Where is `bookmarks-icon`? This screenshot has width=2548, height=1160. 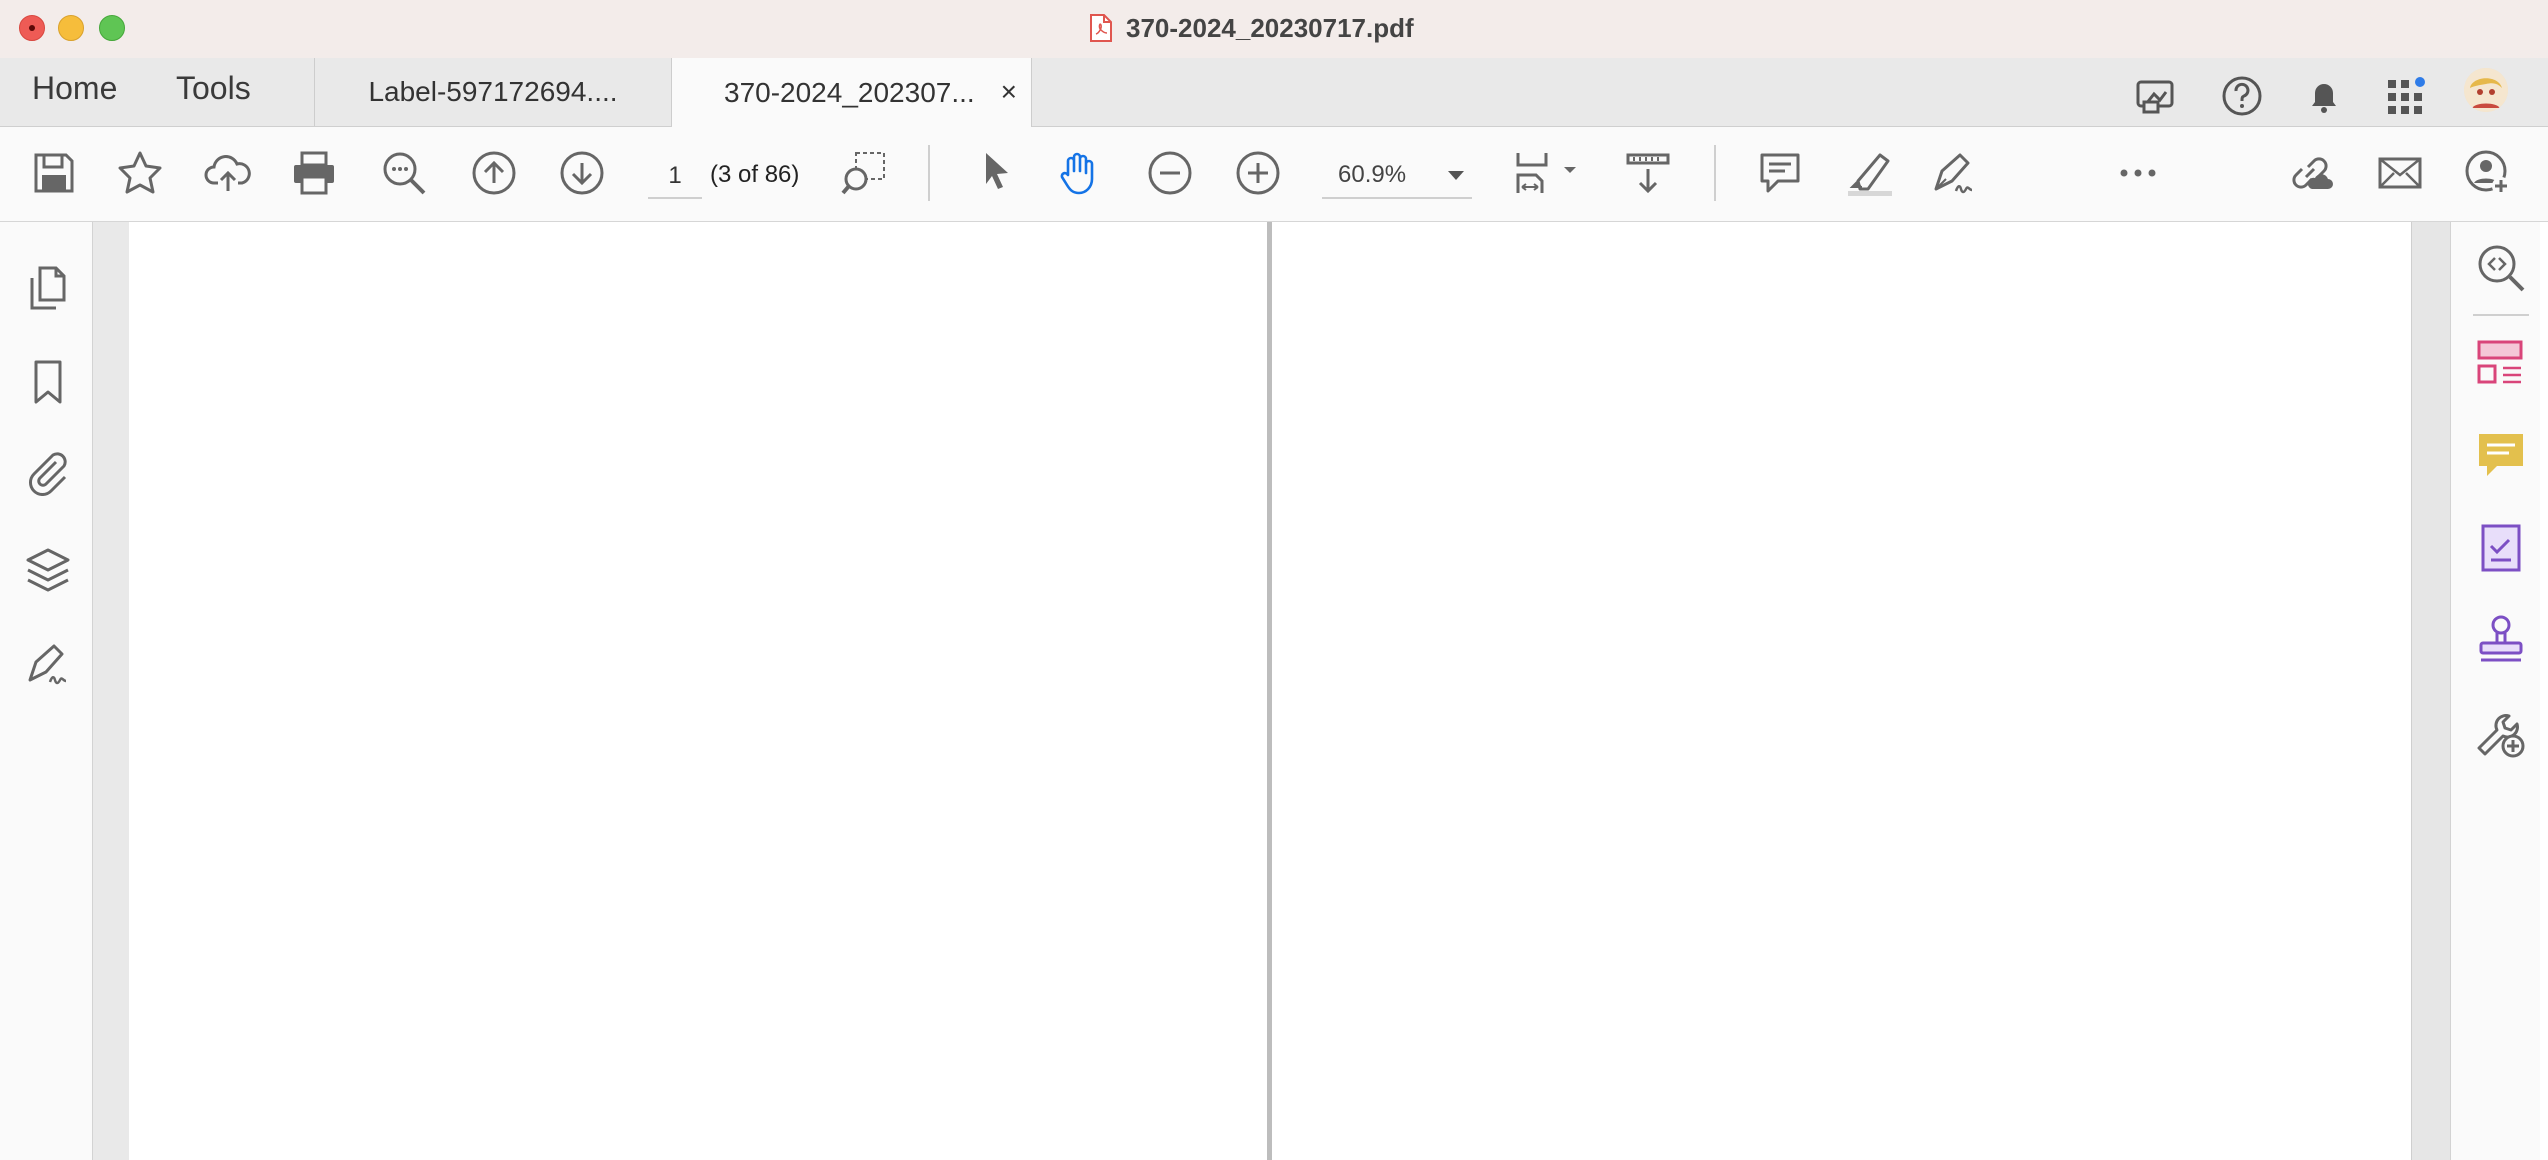
bookmarks-icon is located at coordinates (48, 382).